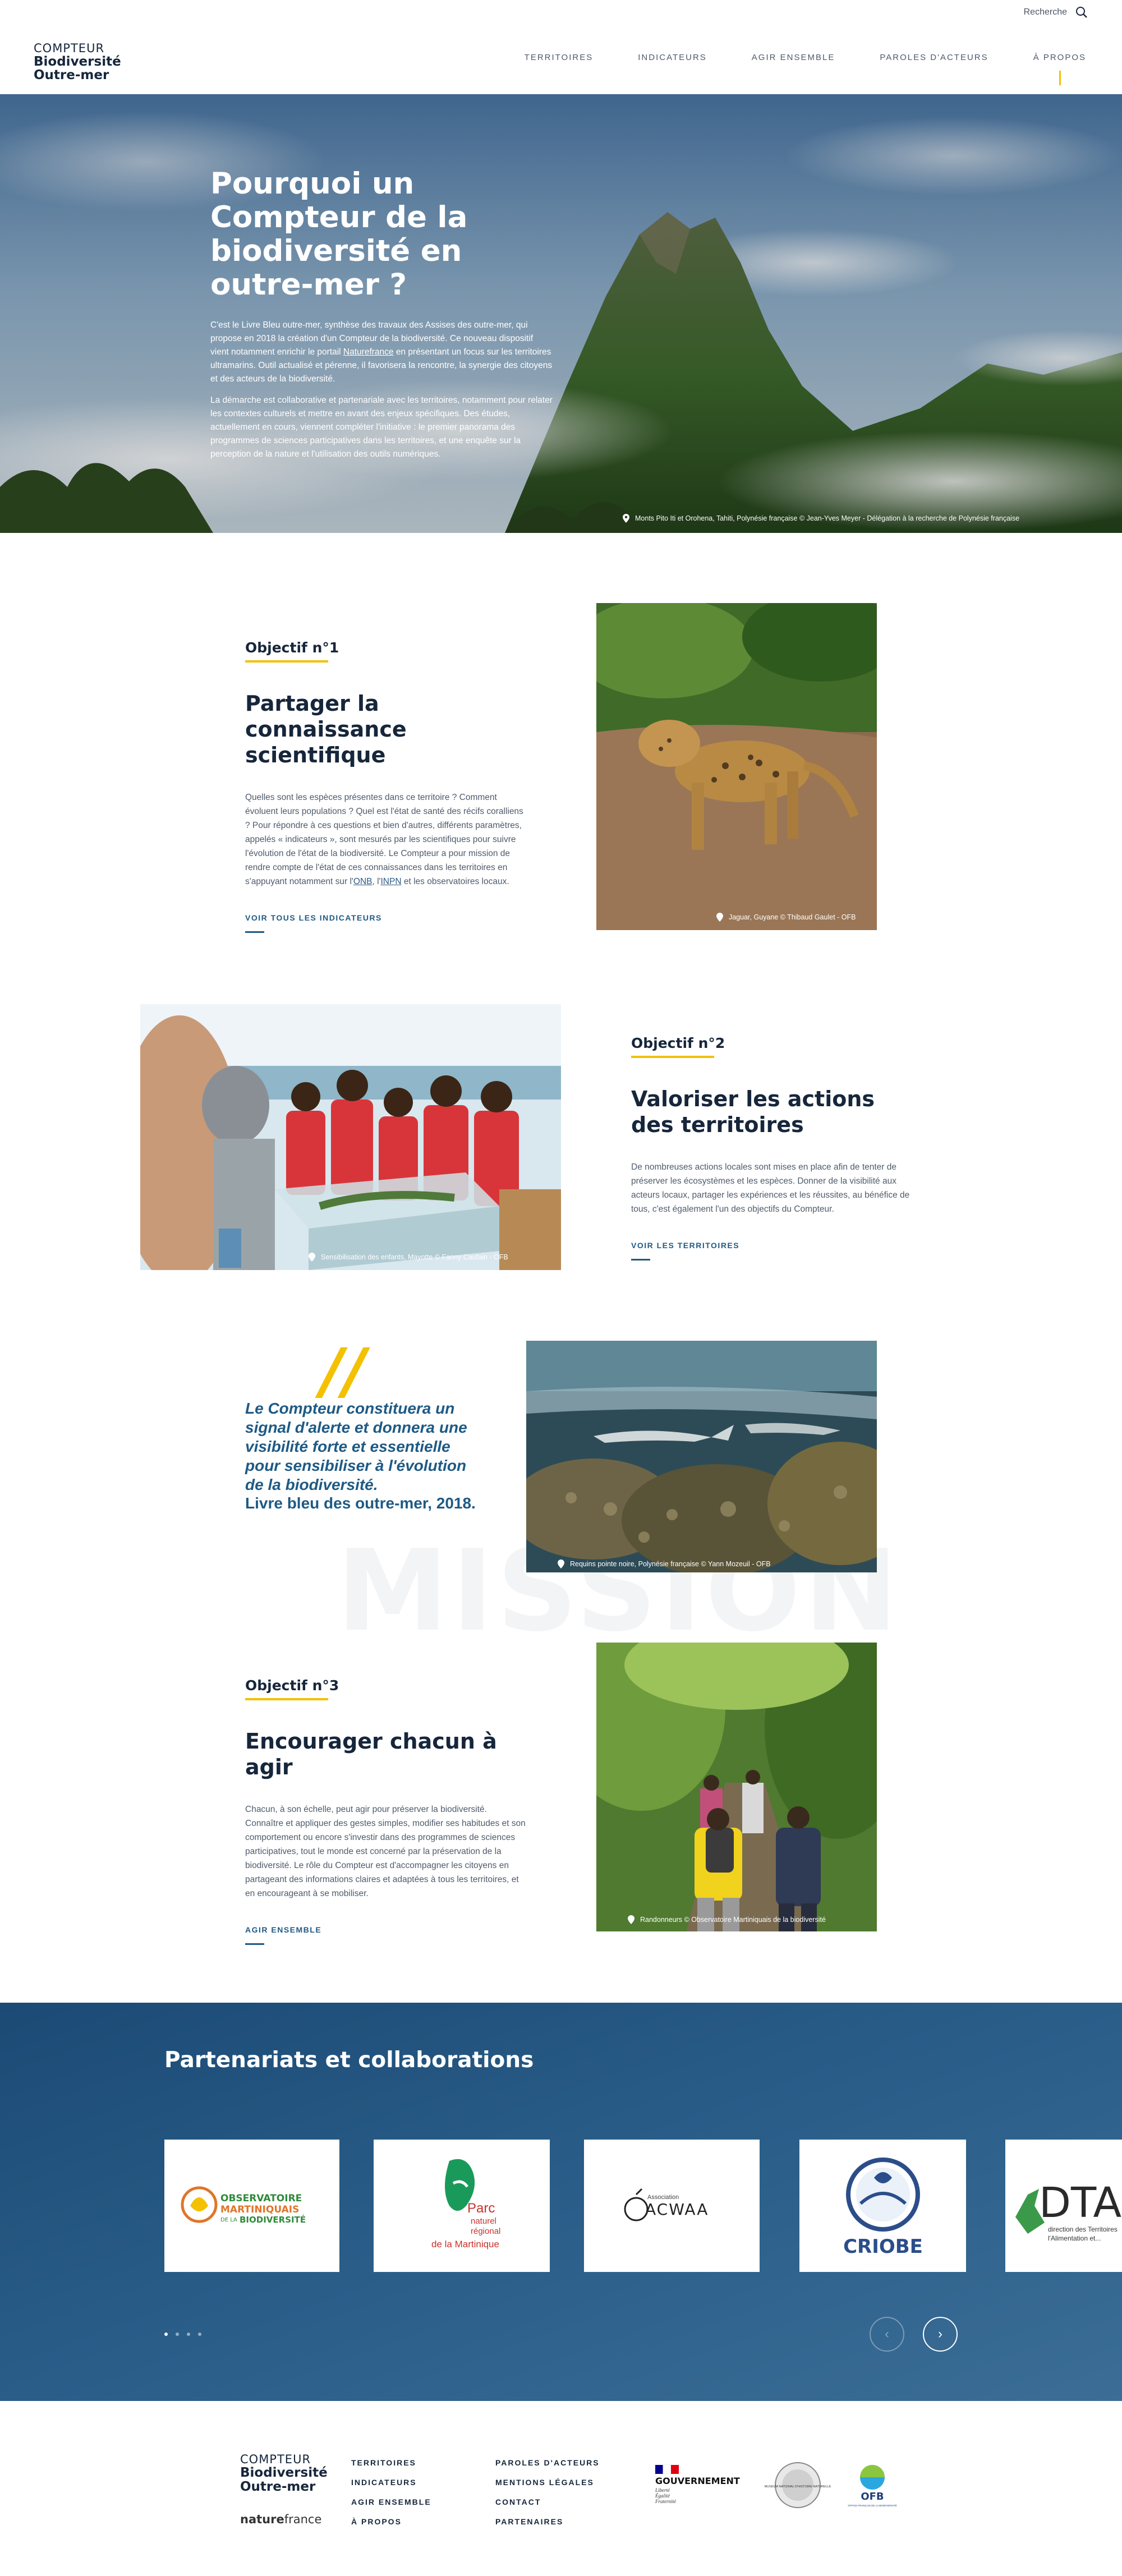 Image resolution: width=1122 pixels, height=2576 pixels. I want to click on footer-link-contact: CONTACT, so click(547, 2501).